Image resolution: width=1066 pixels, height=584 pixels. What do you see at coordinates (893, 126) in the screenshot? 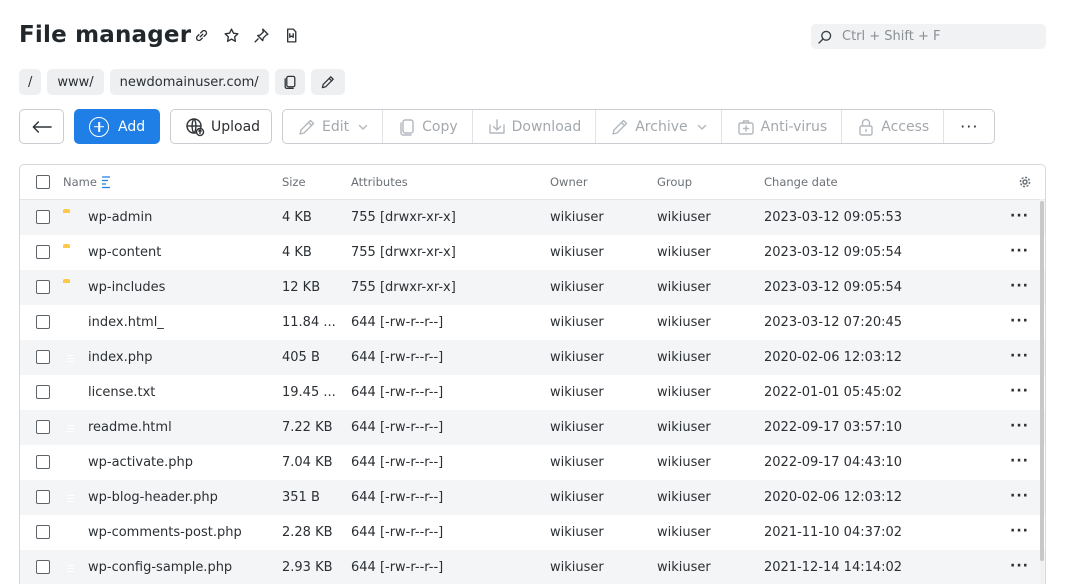
I see `access-button: Access` at bounding box center [893, 126].